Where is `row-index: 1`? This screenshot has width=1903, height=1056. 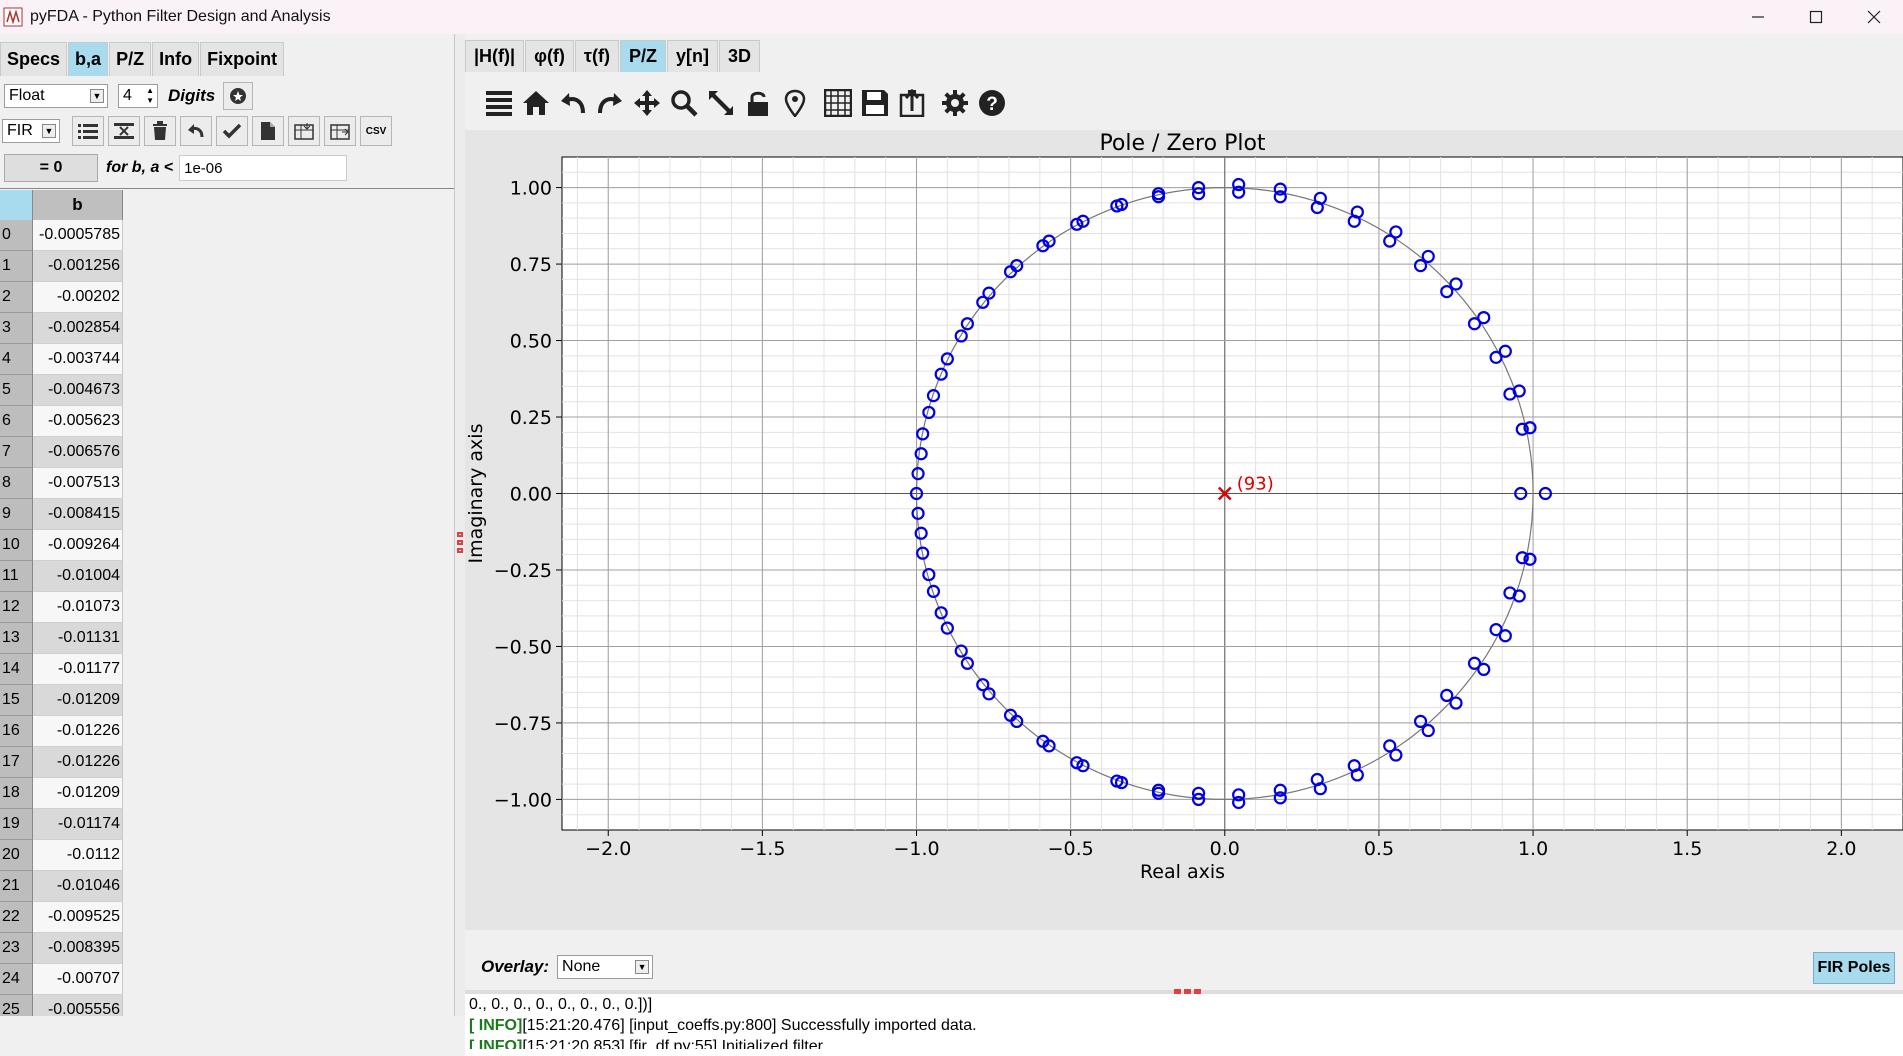 row-index: 1 is located at coordinates (16, 266).